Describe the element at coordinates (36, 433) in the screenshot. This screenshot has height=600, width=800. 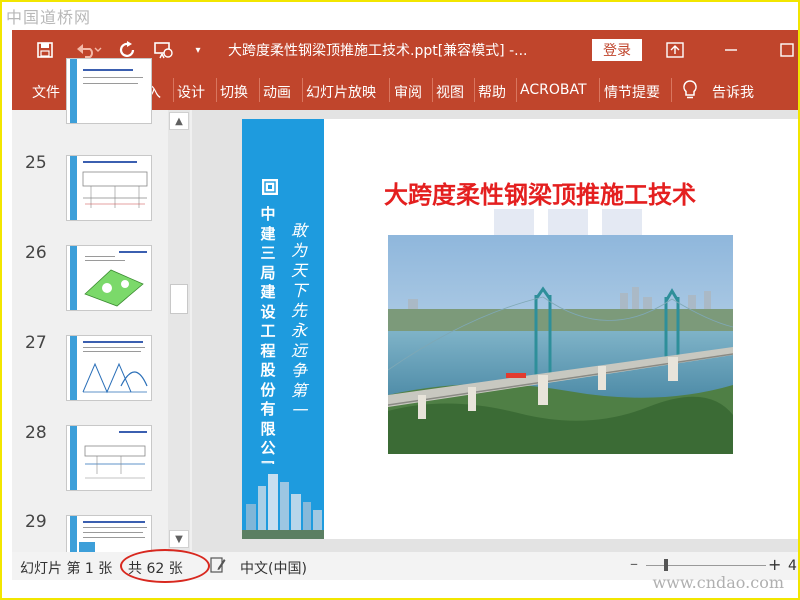
I see `slide-number: 28` at that location.